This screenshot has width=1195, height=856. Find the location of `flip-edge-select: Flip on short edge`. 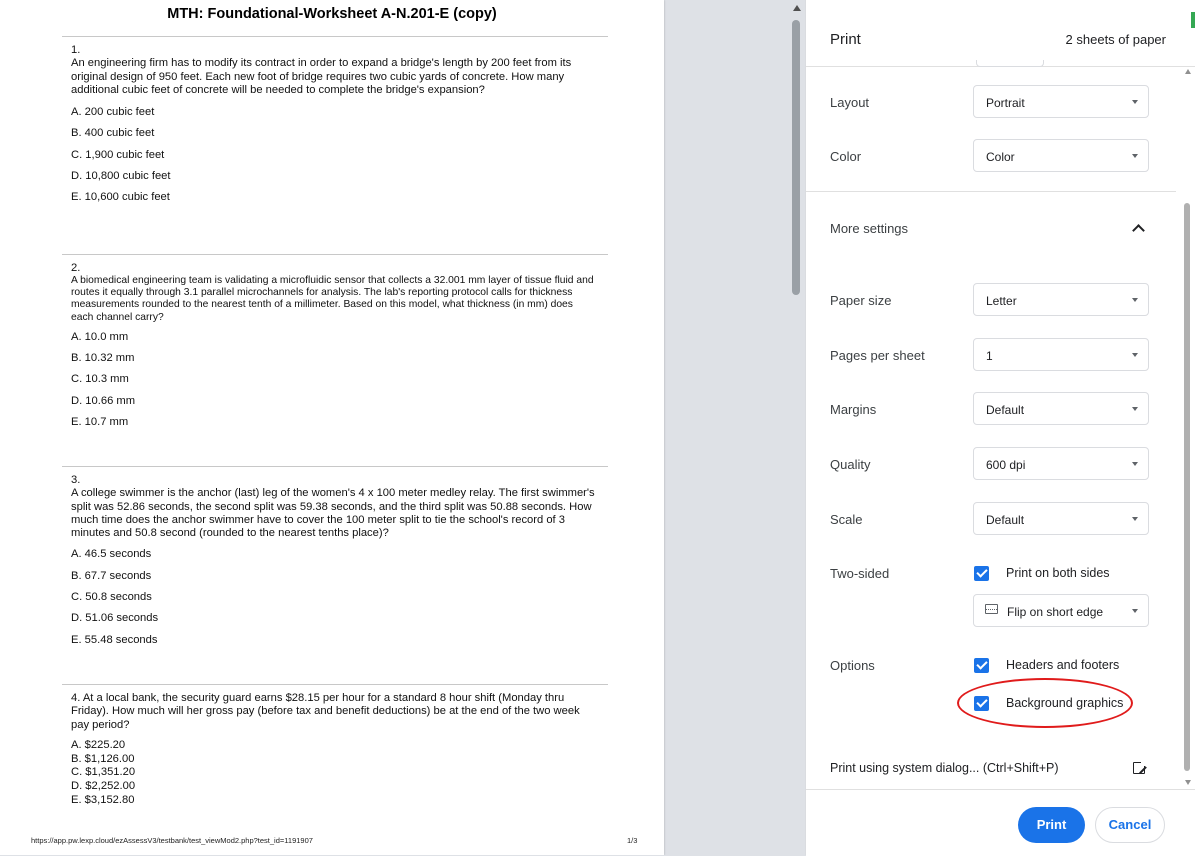

flip-edge-select: Flip on short edge is located at coordinates (1061, 610).